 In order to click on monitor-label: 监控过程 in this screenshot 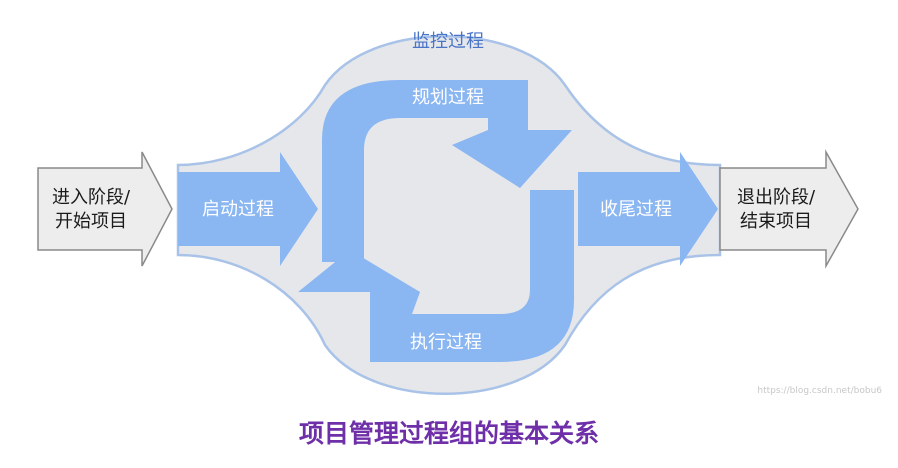, I will do `click(448, 41)`.